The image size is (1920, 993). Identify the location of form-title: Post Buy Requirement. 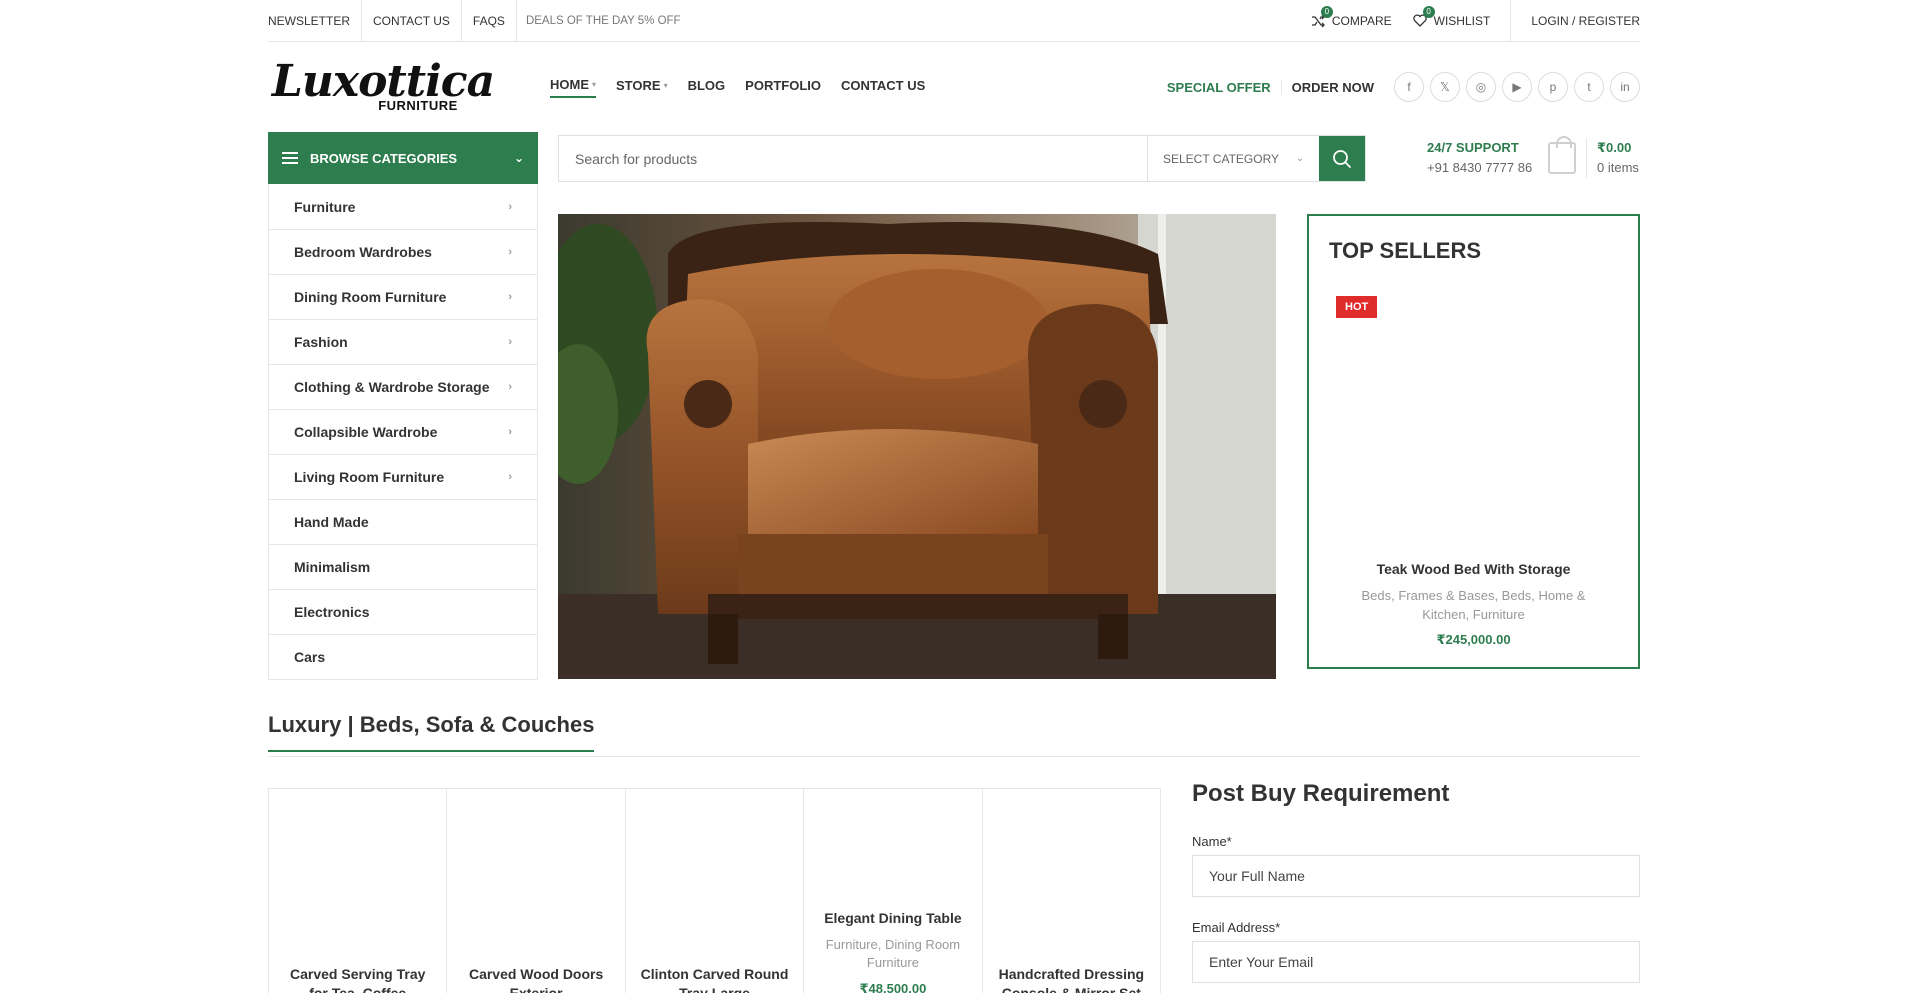
(1321, 793).